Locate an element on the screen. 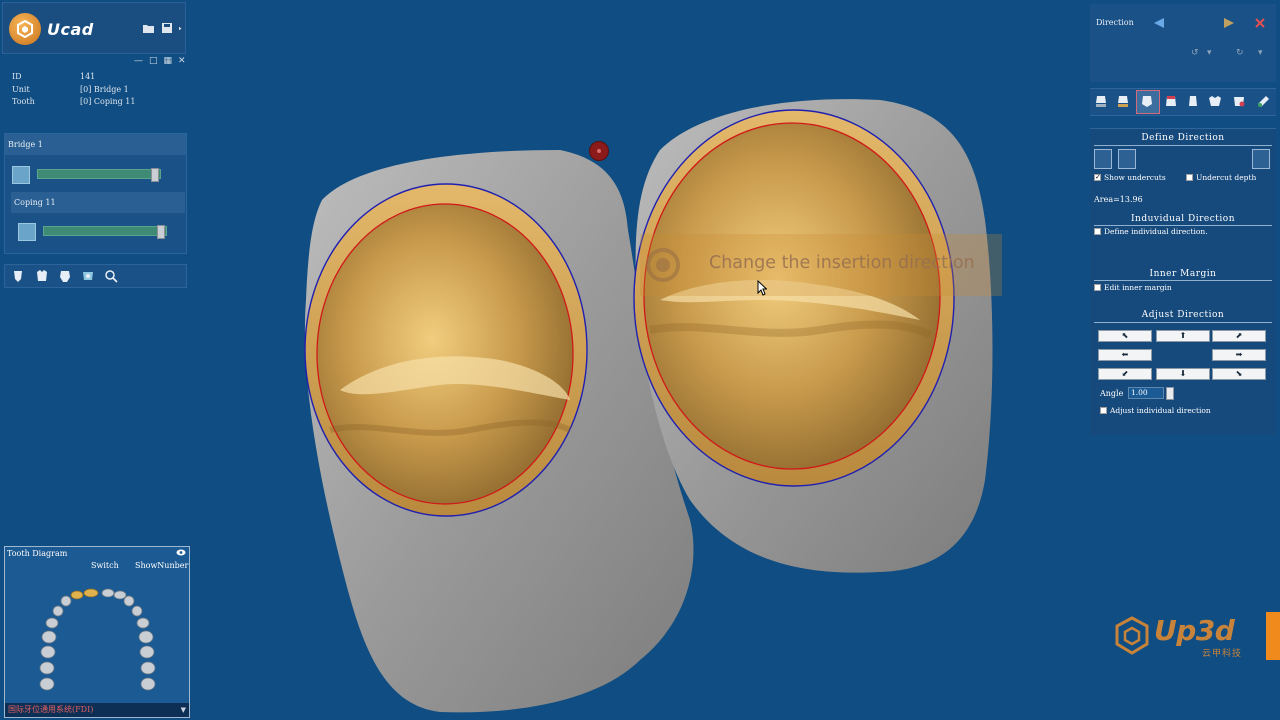 The height and width of the screenshot is (720, 1280). side-tab is located at coordinates (1273, 636).